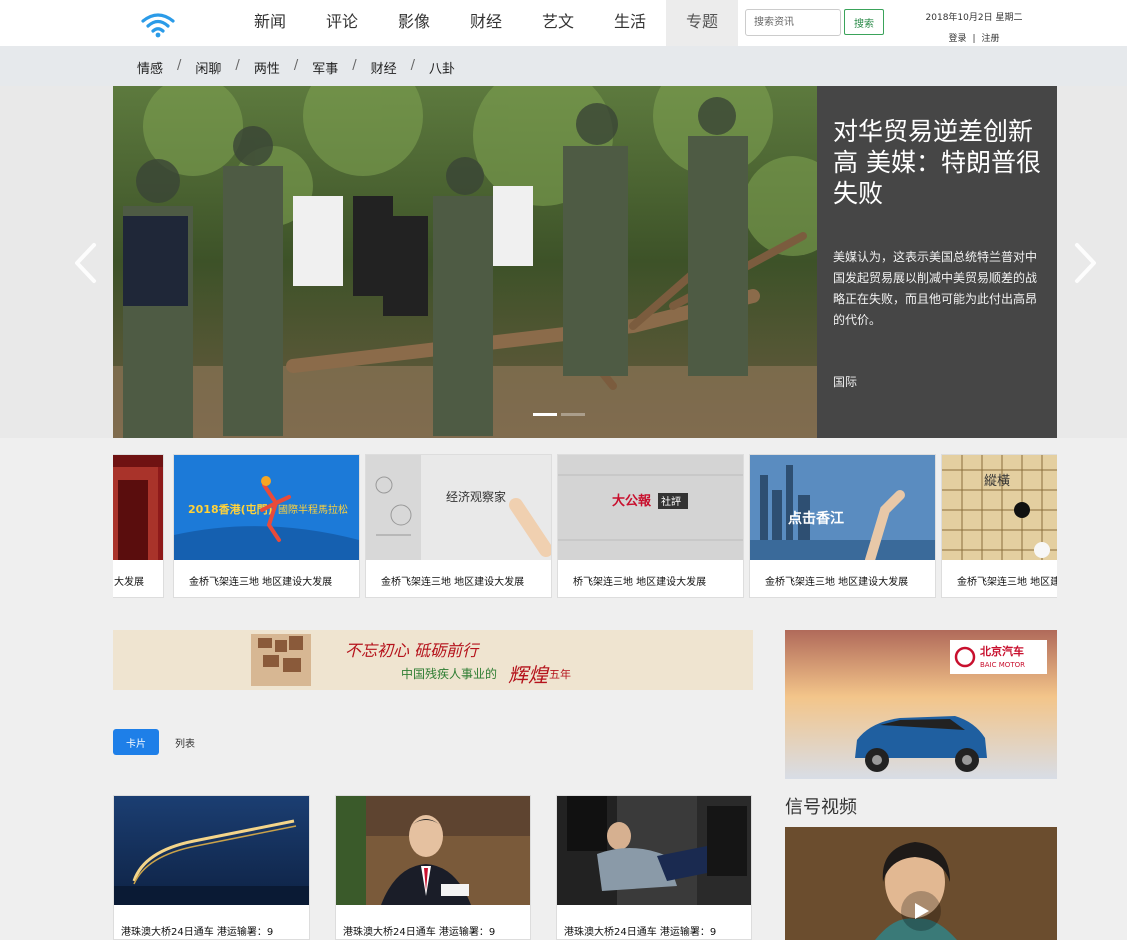 The width and height of the screenshot is (1127, 940). Describe the element at coordinates (821, 807) in the screenshot. I see `video-section-heading: 信号视频` at that location.